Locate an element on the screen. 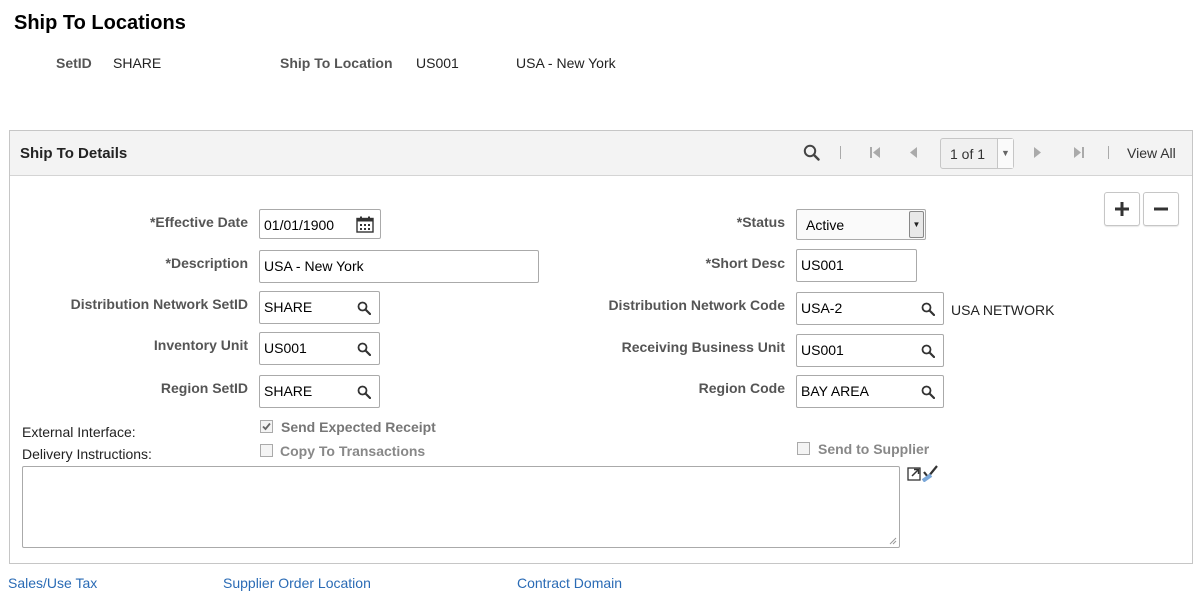 The height and width of the screenshot is (601, 1200). region-setid-label: Region SetID is located at coordinates (204, 388).